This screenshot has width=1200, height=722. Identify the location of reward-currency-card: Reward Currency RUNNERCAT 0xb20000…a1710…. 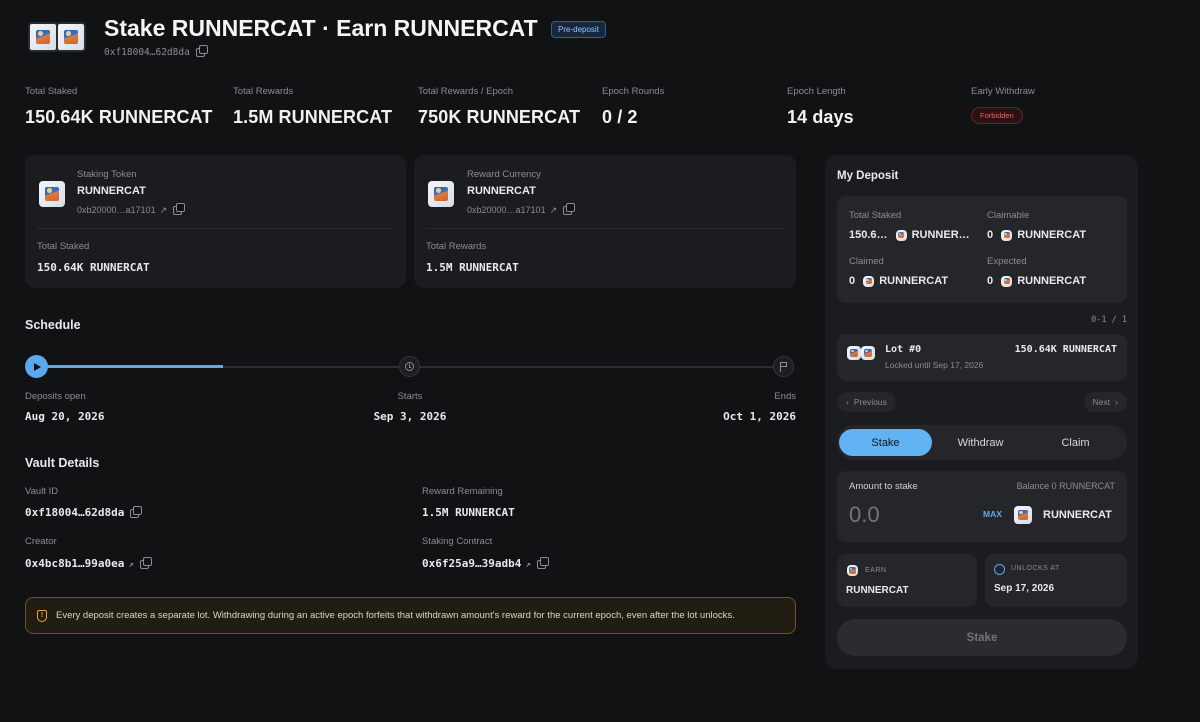
(605, 221).